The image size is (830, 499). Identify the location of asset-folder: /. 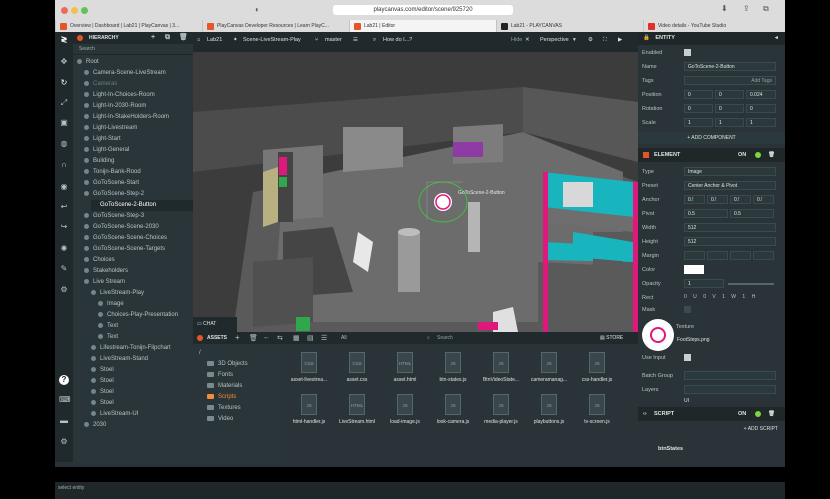
(200, 353).